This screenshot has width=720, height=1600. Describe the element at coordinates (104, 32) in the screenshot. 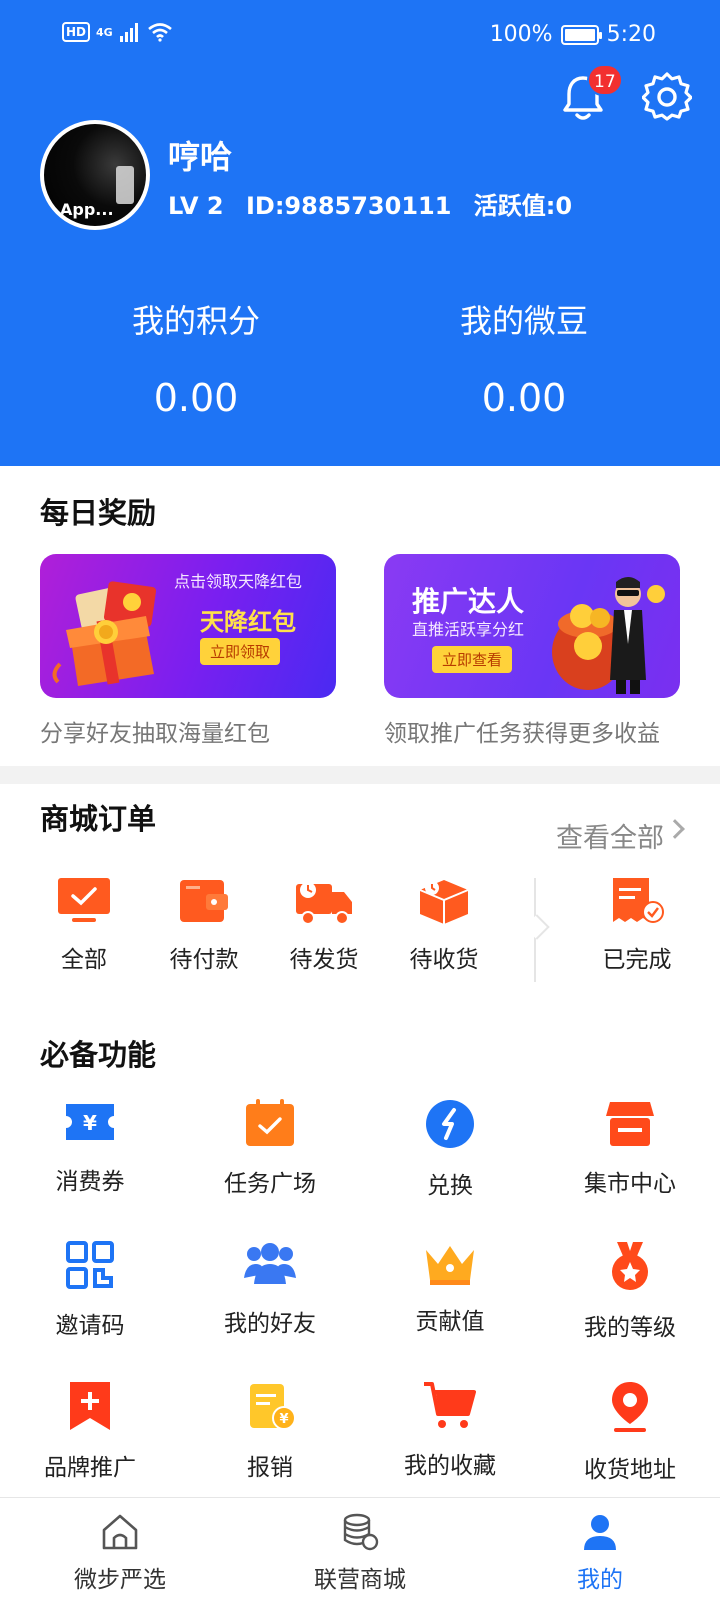

I see `network-indicator: 4G` at that location.